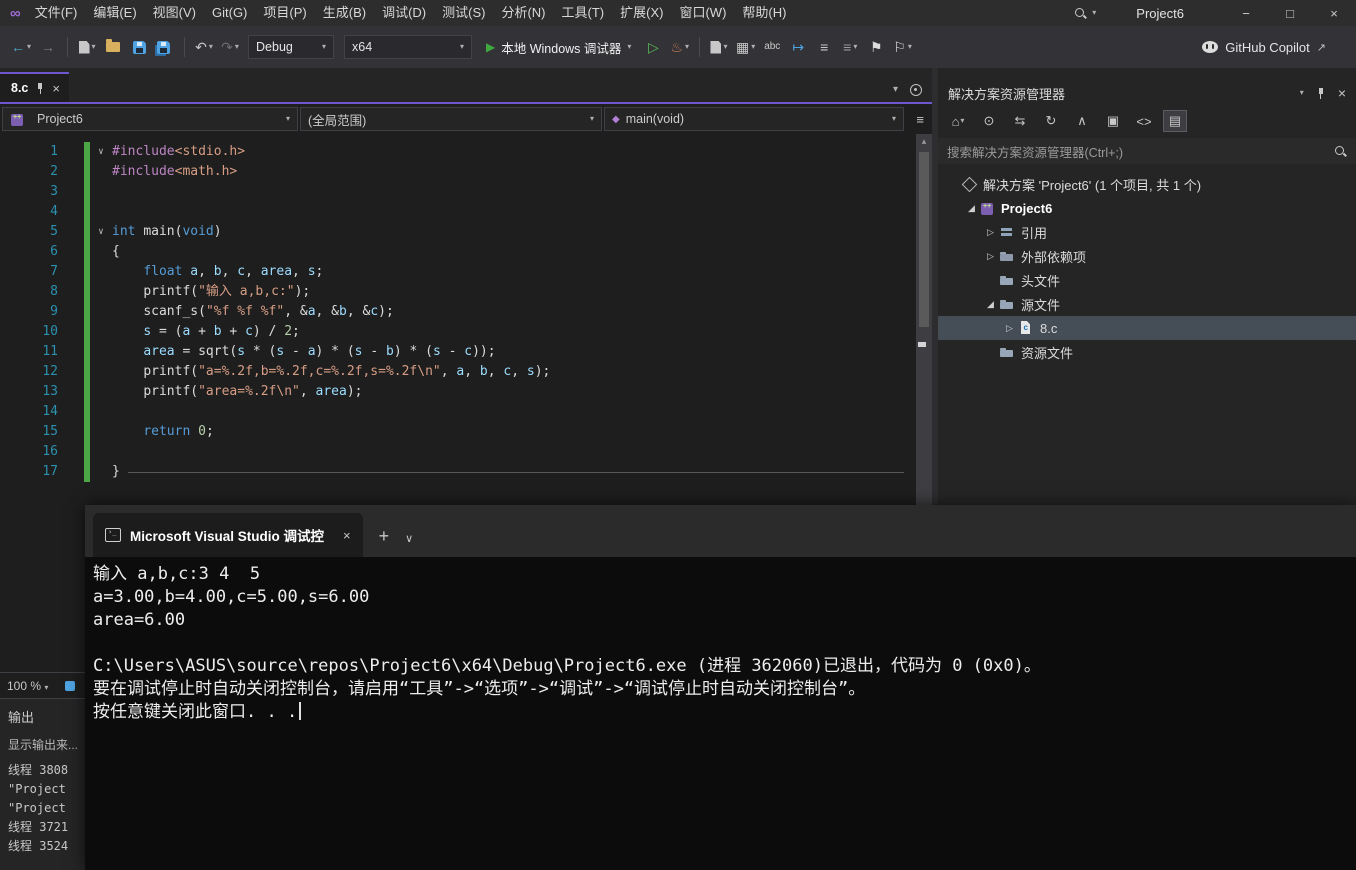 This screenshot has width=1356, height=870. I want to click on properties-button: ▣, so click(1113, 121).